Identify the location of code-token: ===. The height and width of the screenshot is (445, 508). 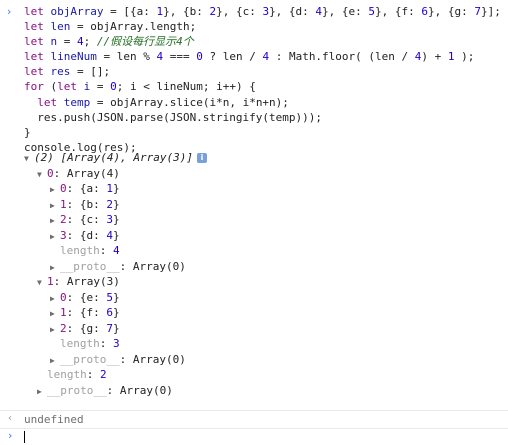
(180, 57).